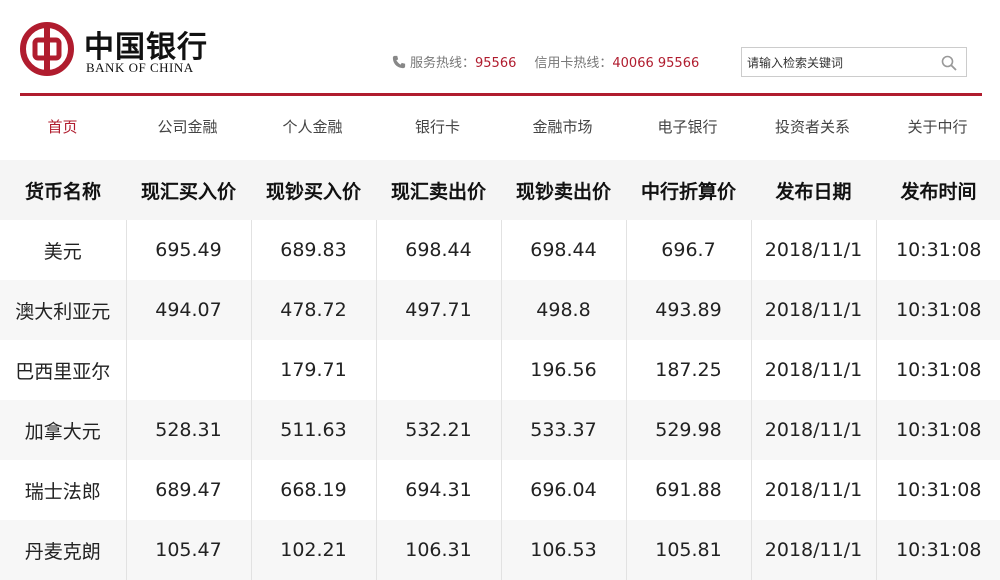 The width and height of the screenshot is (1000, 580). What do you see at coordinates (656, 63) in the screenshot?
I see `card-hotline-number: 40066 95566` at bounding box center [656, 63].